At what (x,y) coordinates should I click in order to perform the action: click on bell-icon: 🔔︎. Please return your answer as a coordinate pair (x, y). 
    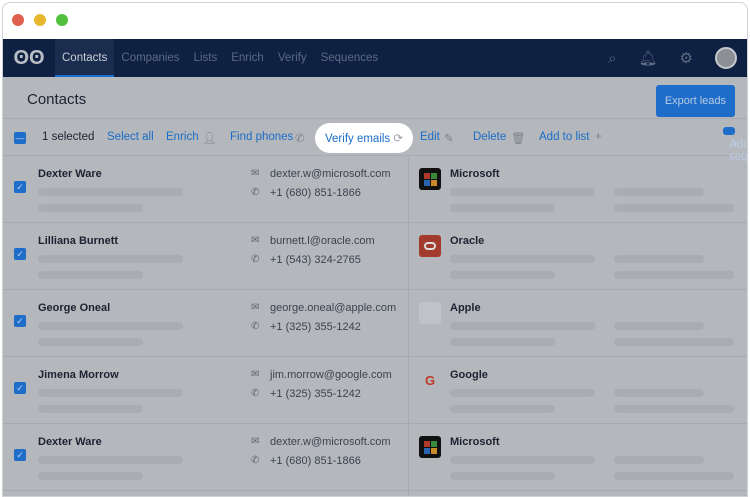
    Looking at the image, I should click on (648, 58).